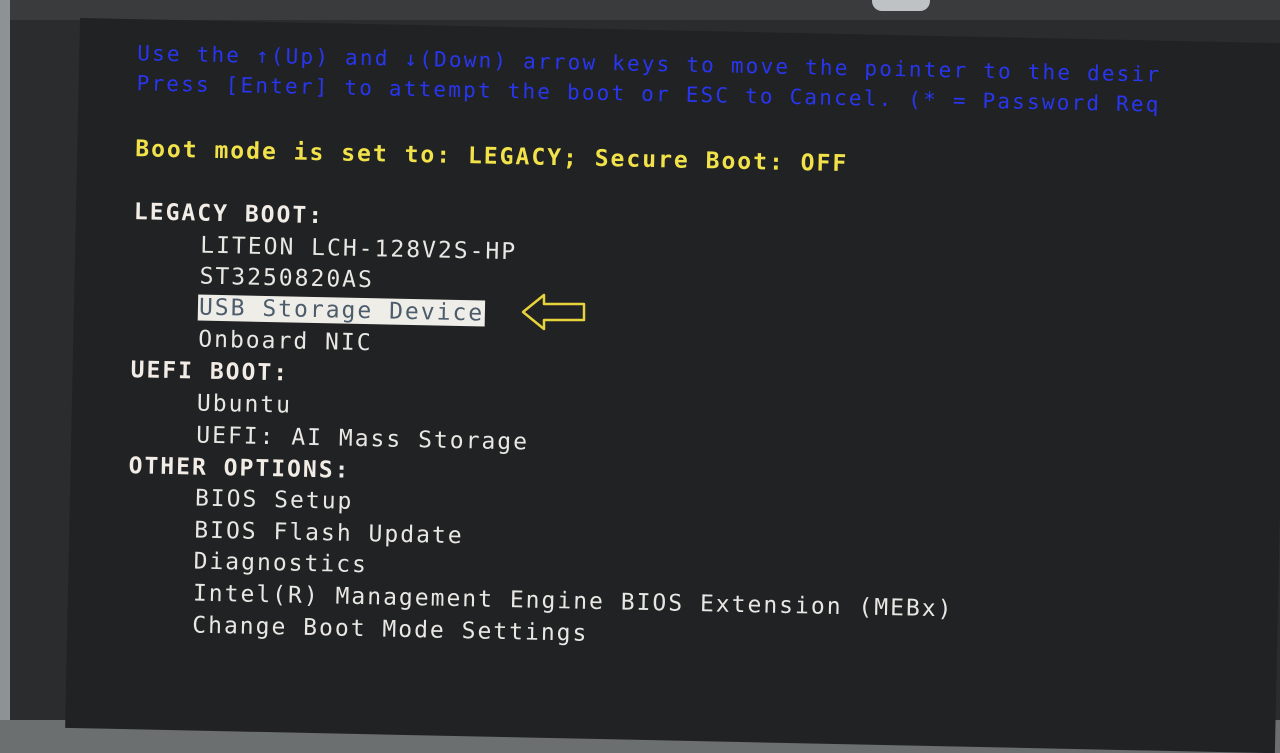  What do you see at coordinates (286, 279) in the screenshot?
I see `boot-option-st3250820as: ST3250820AS` at bounding box center [286, 279].